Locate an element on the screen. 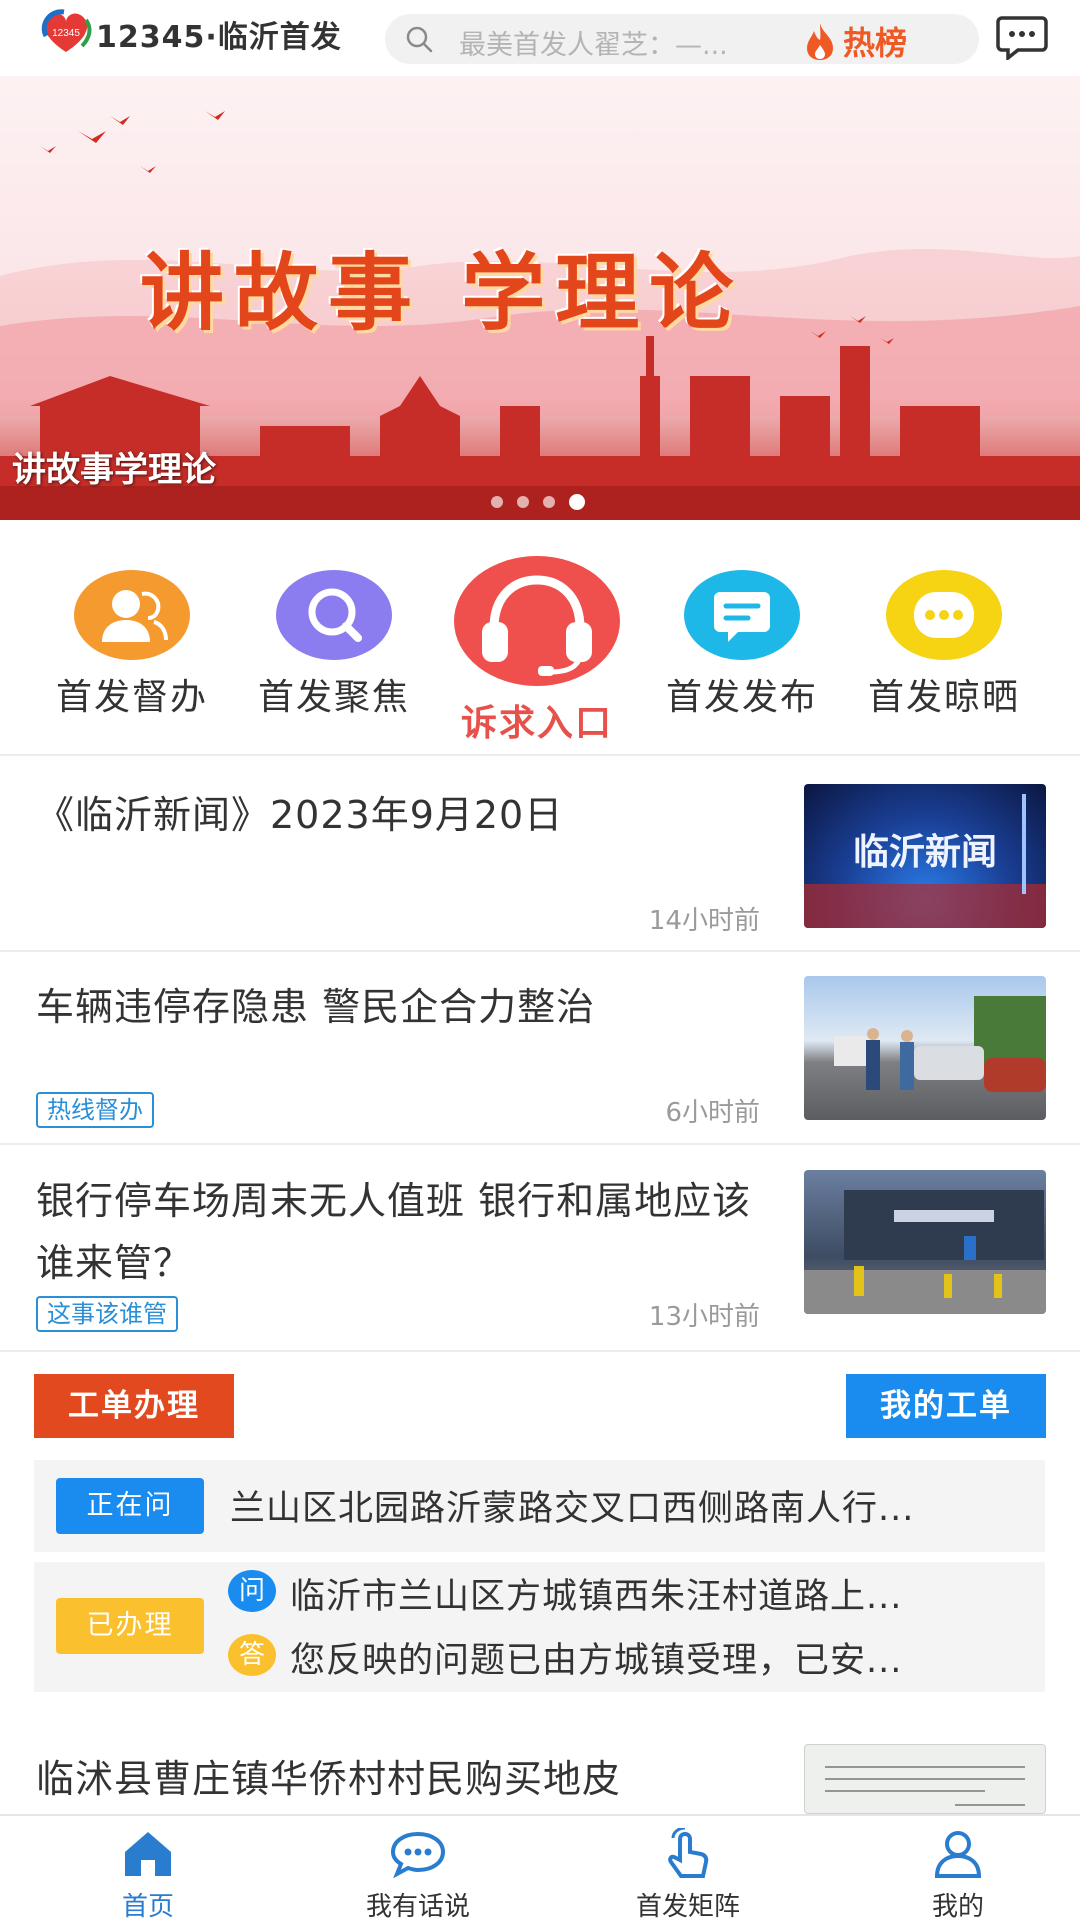  search-bar: 最美首发人翟芝：—... 热榜 is located at coordinates (682, 39).